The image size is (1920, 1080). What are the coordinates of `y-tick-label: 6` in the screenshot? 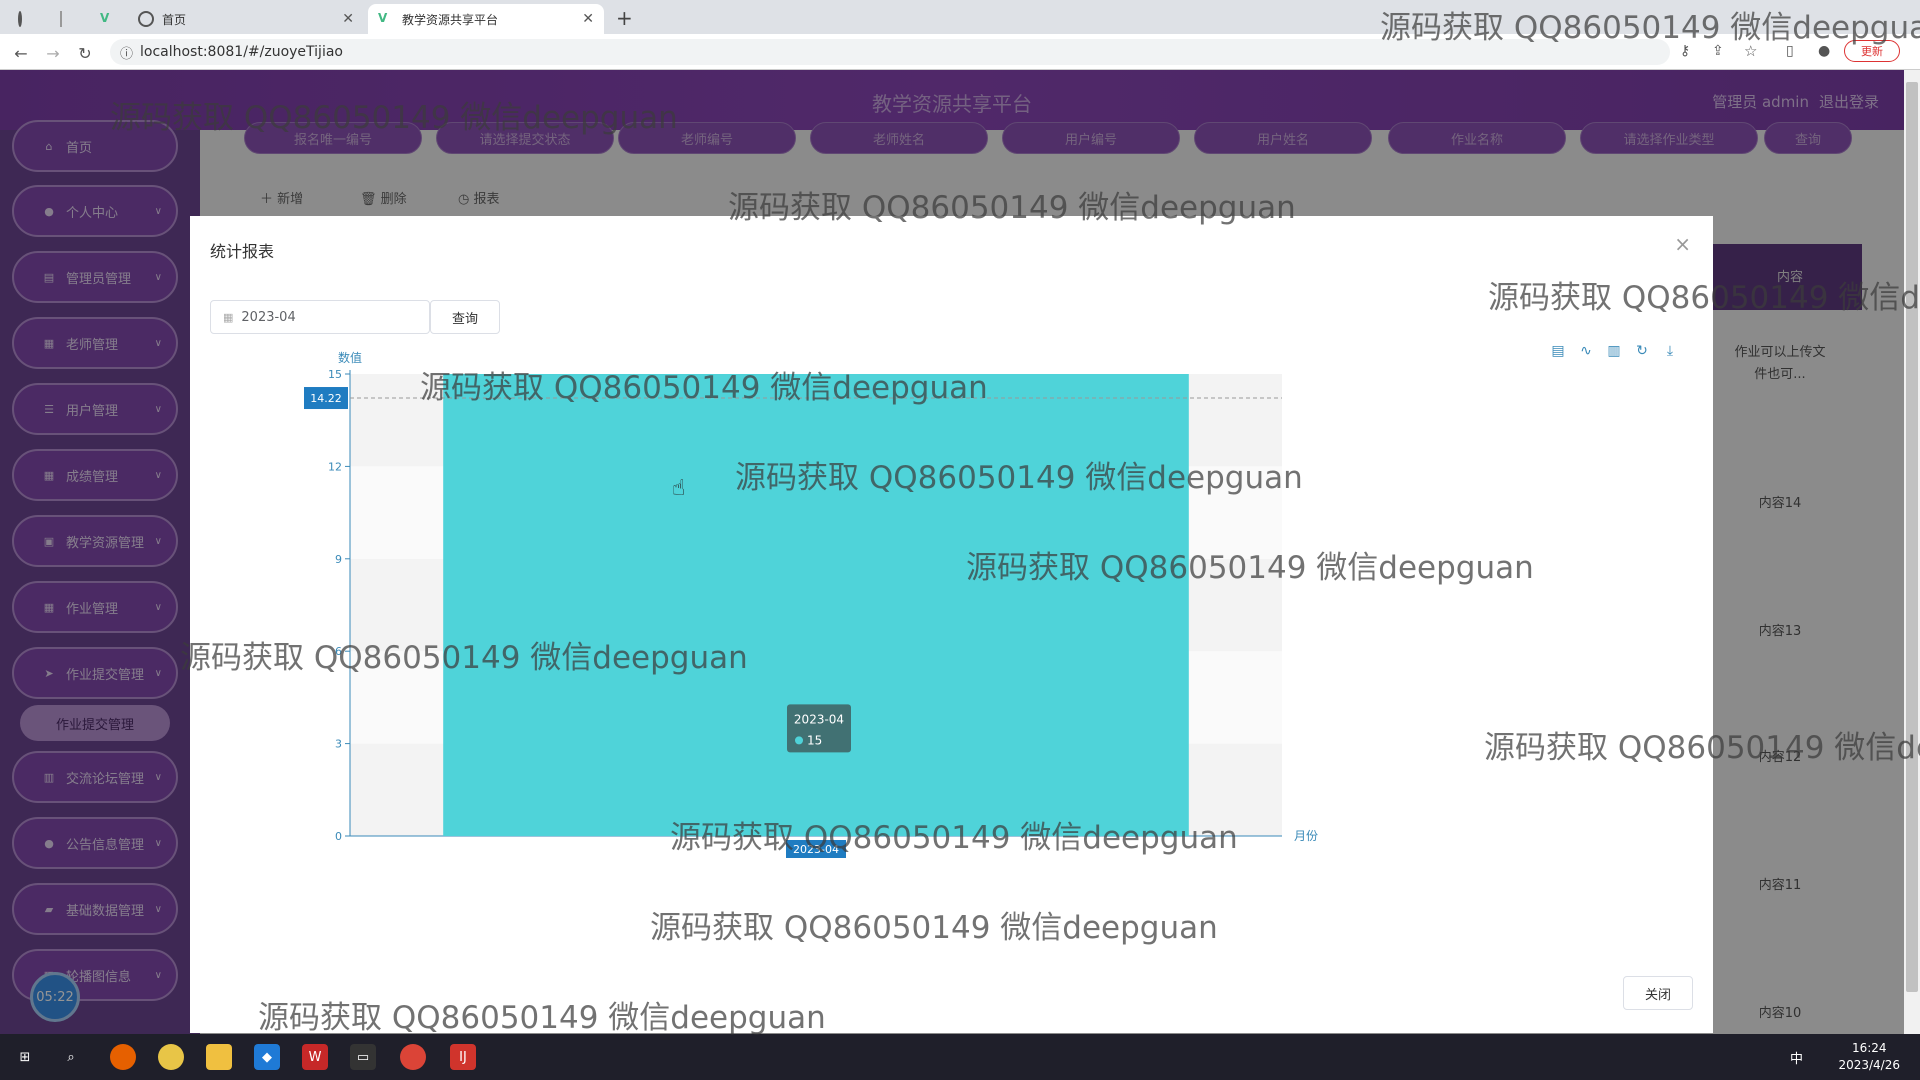 It's located at (338, 651).